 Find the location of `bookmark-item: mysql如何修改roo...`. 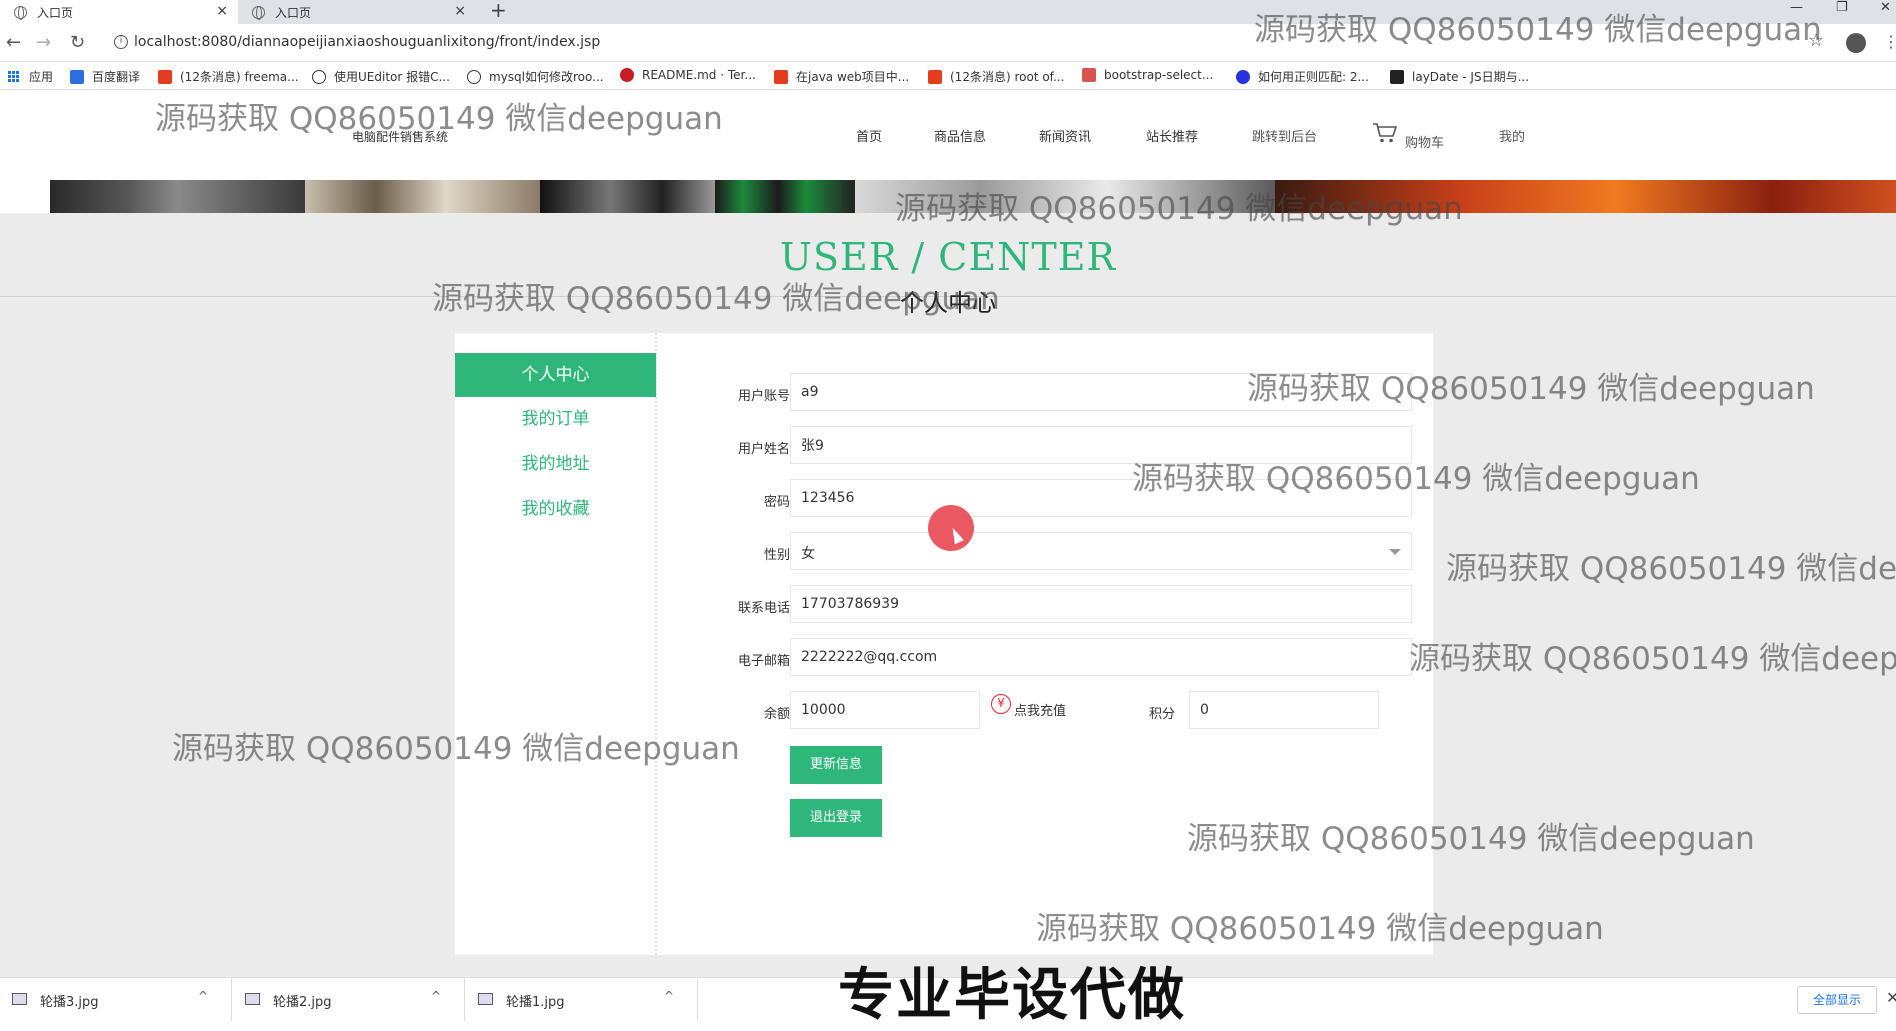

bookmark-item: mysql如何修改roo... is located at coordinates (535, 76).